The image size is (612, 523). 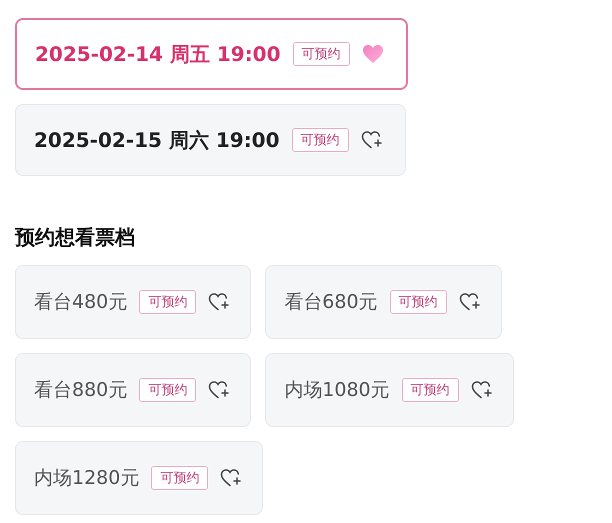 I want to click on option-label: 看台880元, so click(x=81, y=390).